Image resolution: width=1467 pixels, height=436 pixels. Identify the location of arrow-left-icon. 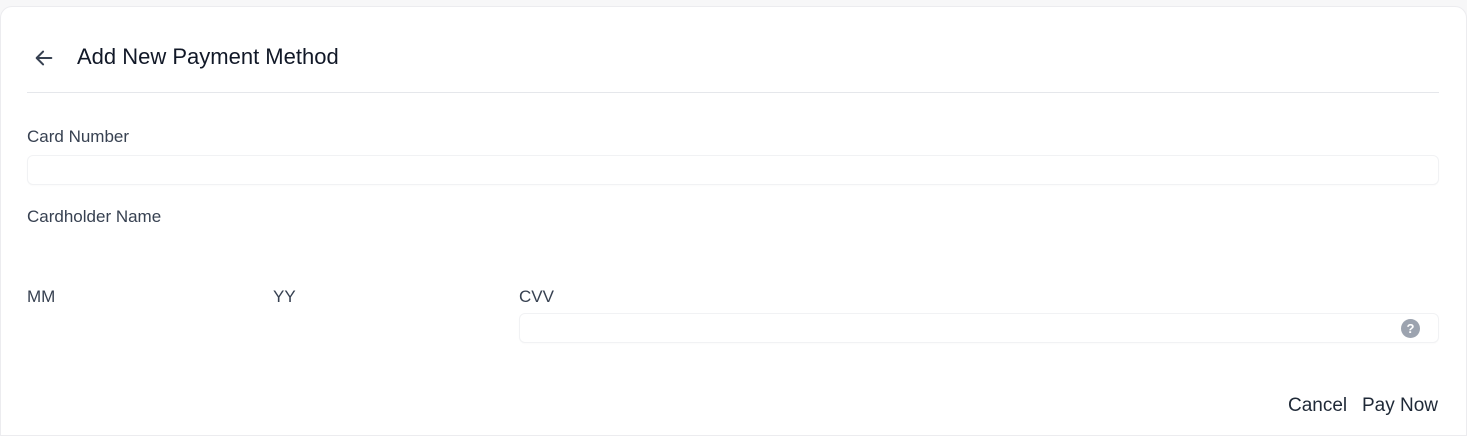
(44, 58).